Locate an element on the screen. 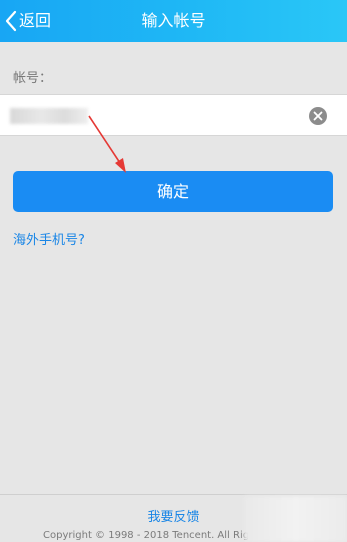  copyright-text: Copyright © 1998 - 2018 Tencent. All Rig is located at coordinates (146, 535).